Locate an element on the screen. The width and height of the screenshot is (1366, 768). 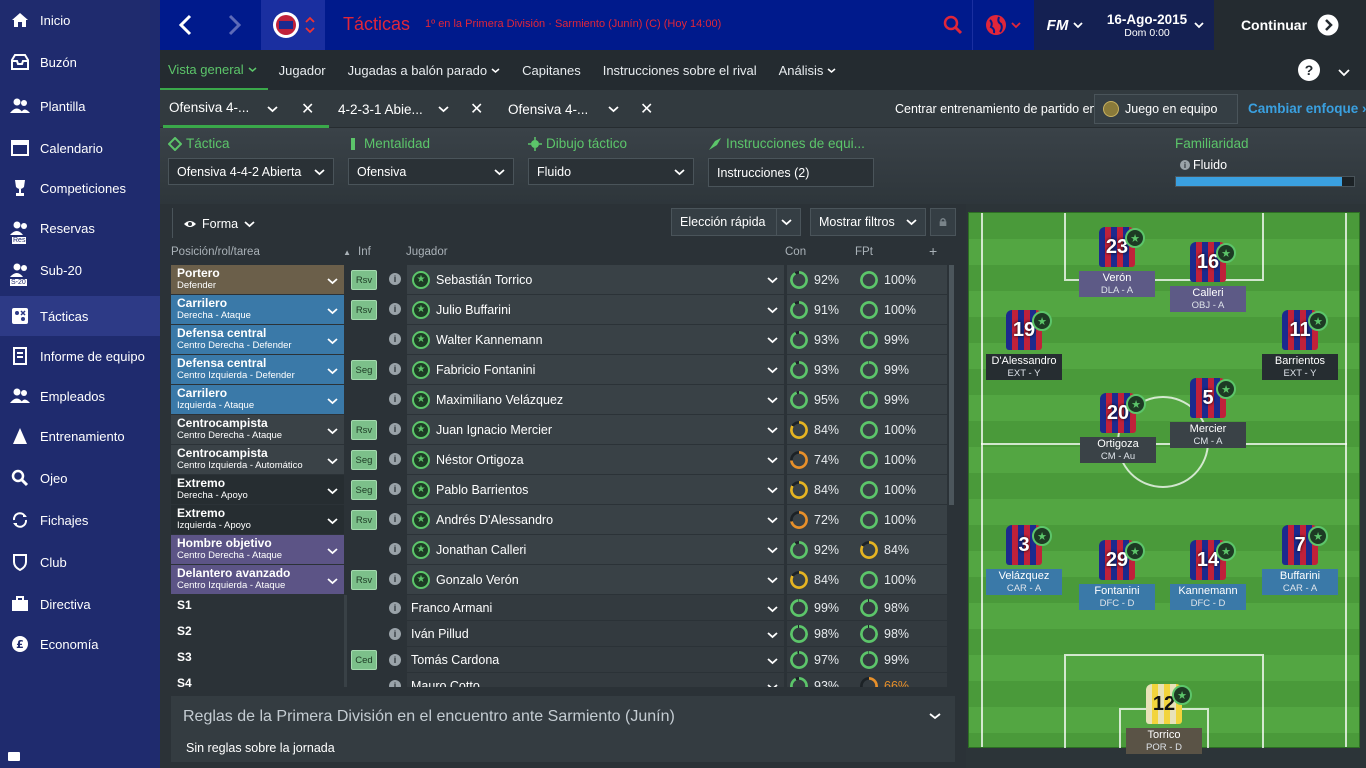
col-con: Con is located at coordinates (795, 252).